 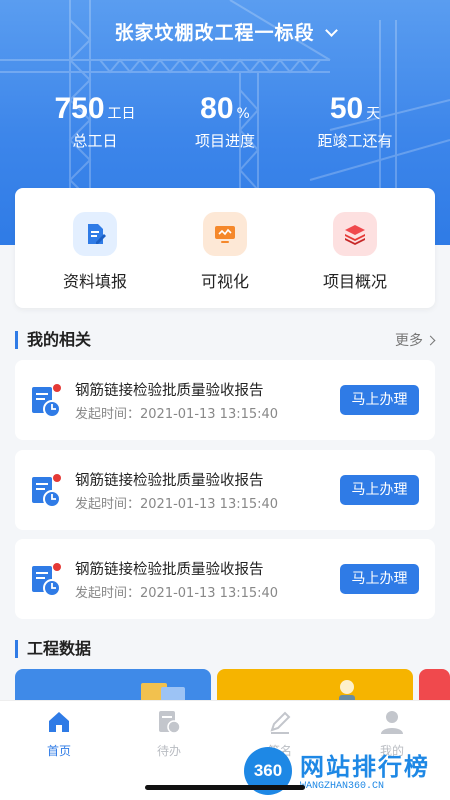 I want to click on quick-action-visualization: 可视化, so click(x=225, y=252).